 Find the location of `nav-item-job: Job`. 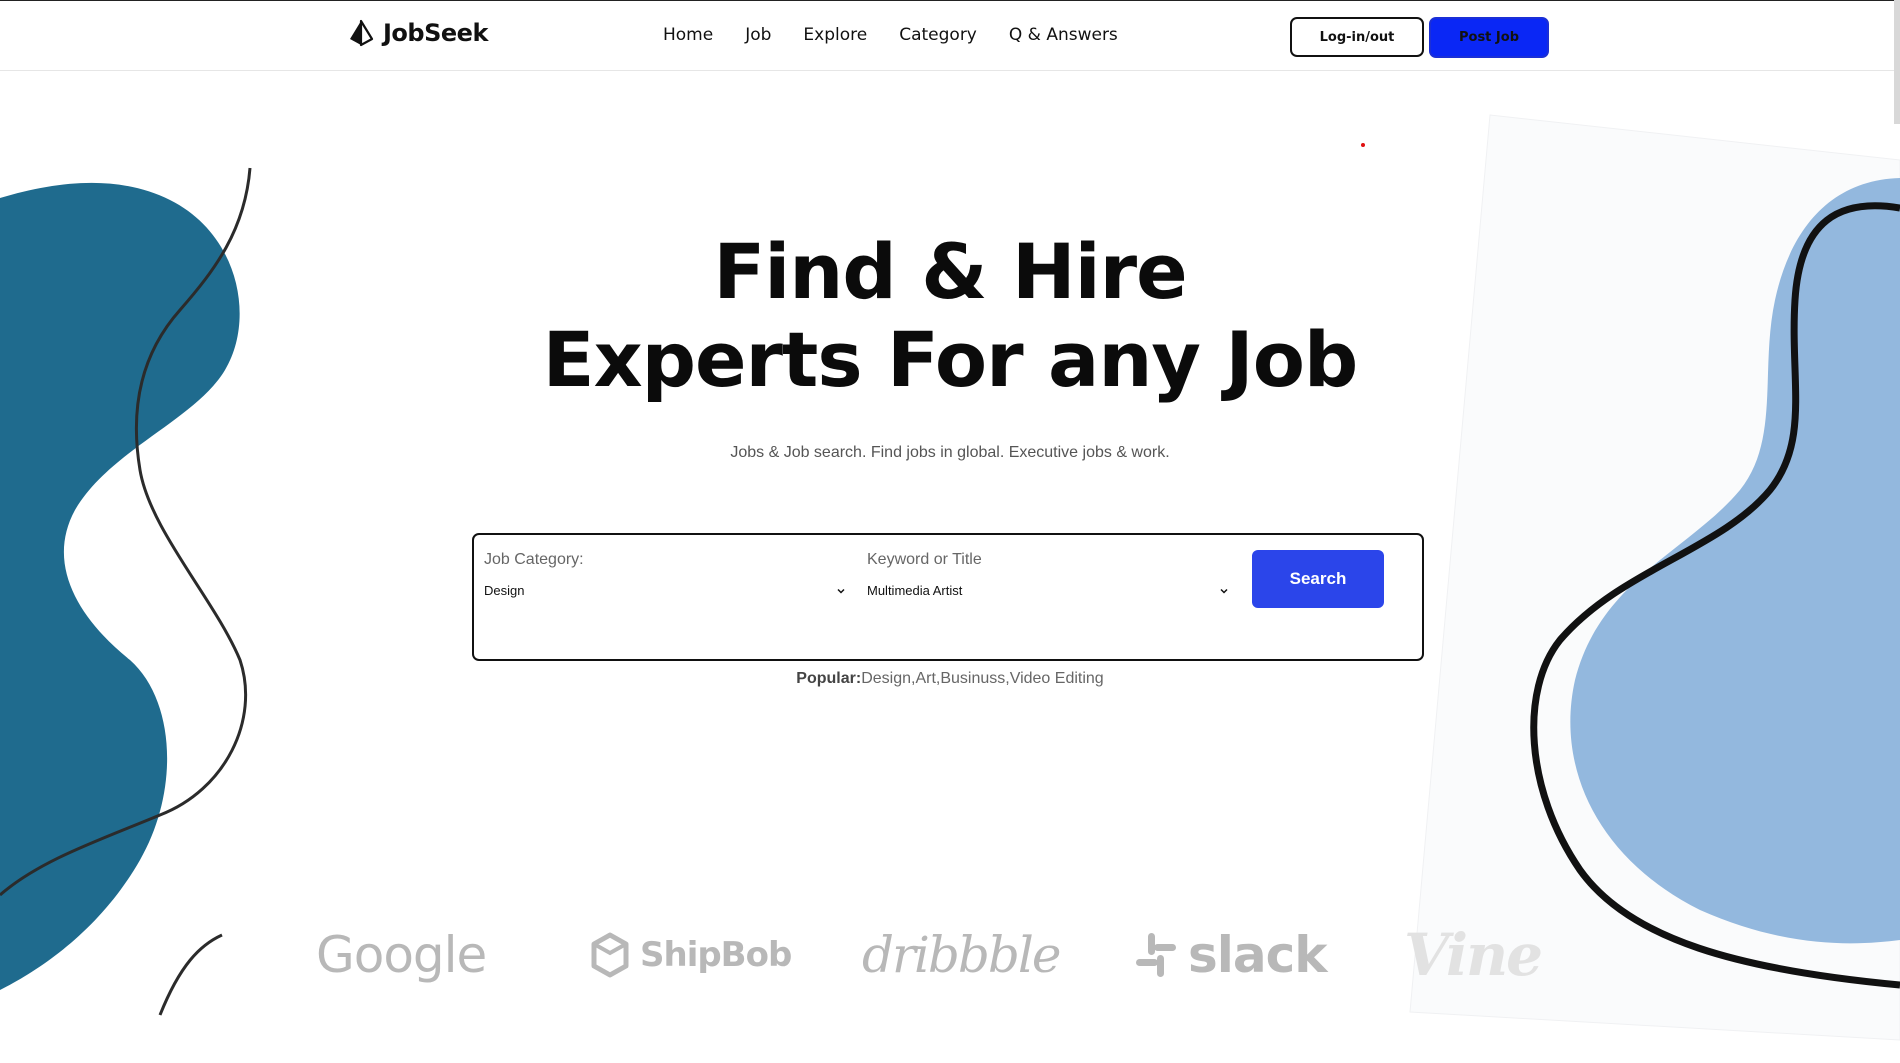

nav-item-job: Job is located at coordinates (758, 35).